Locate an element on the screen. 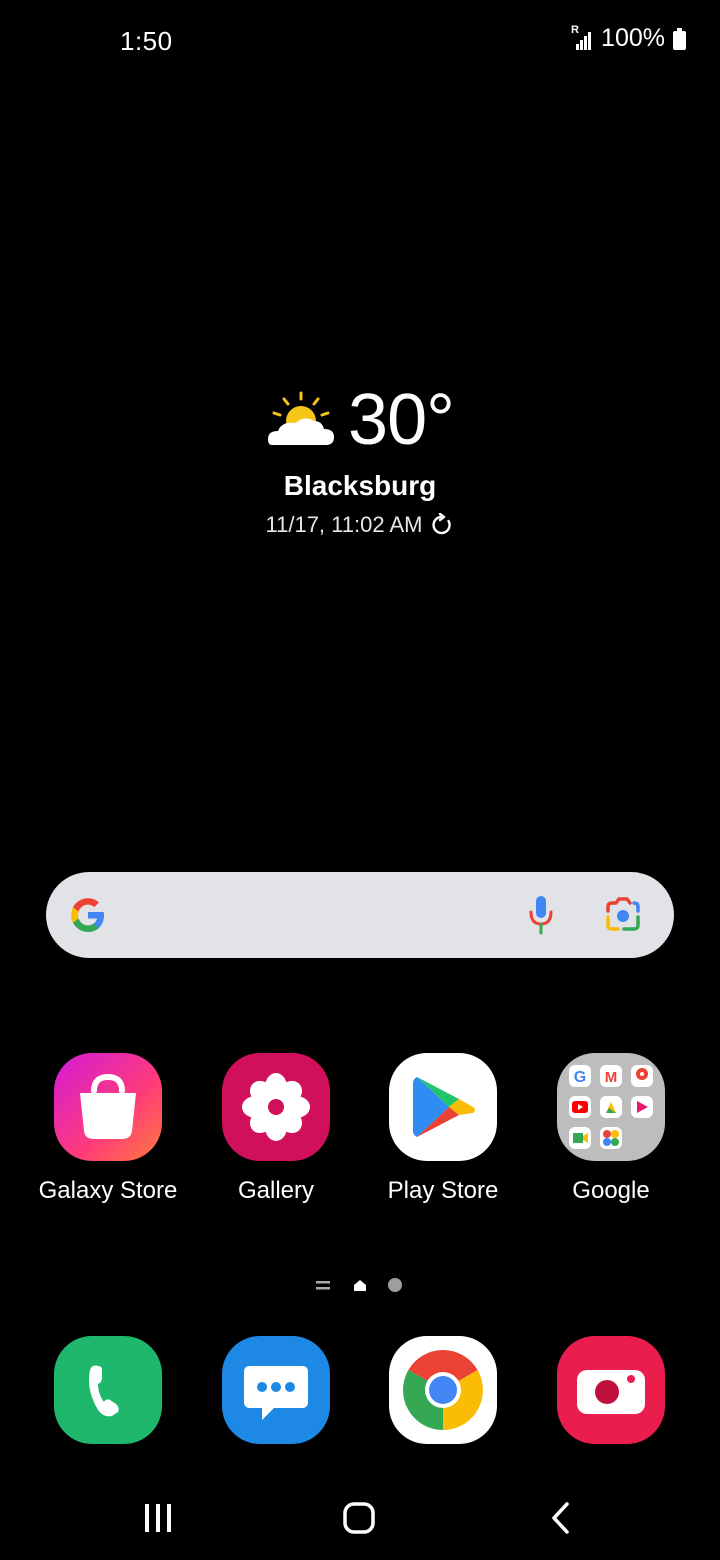 The width and height of the screenshot is (720, 1560). recents-icon is located at coordinates (158, 1518).